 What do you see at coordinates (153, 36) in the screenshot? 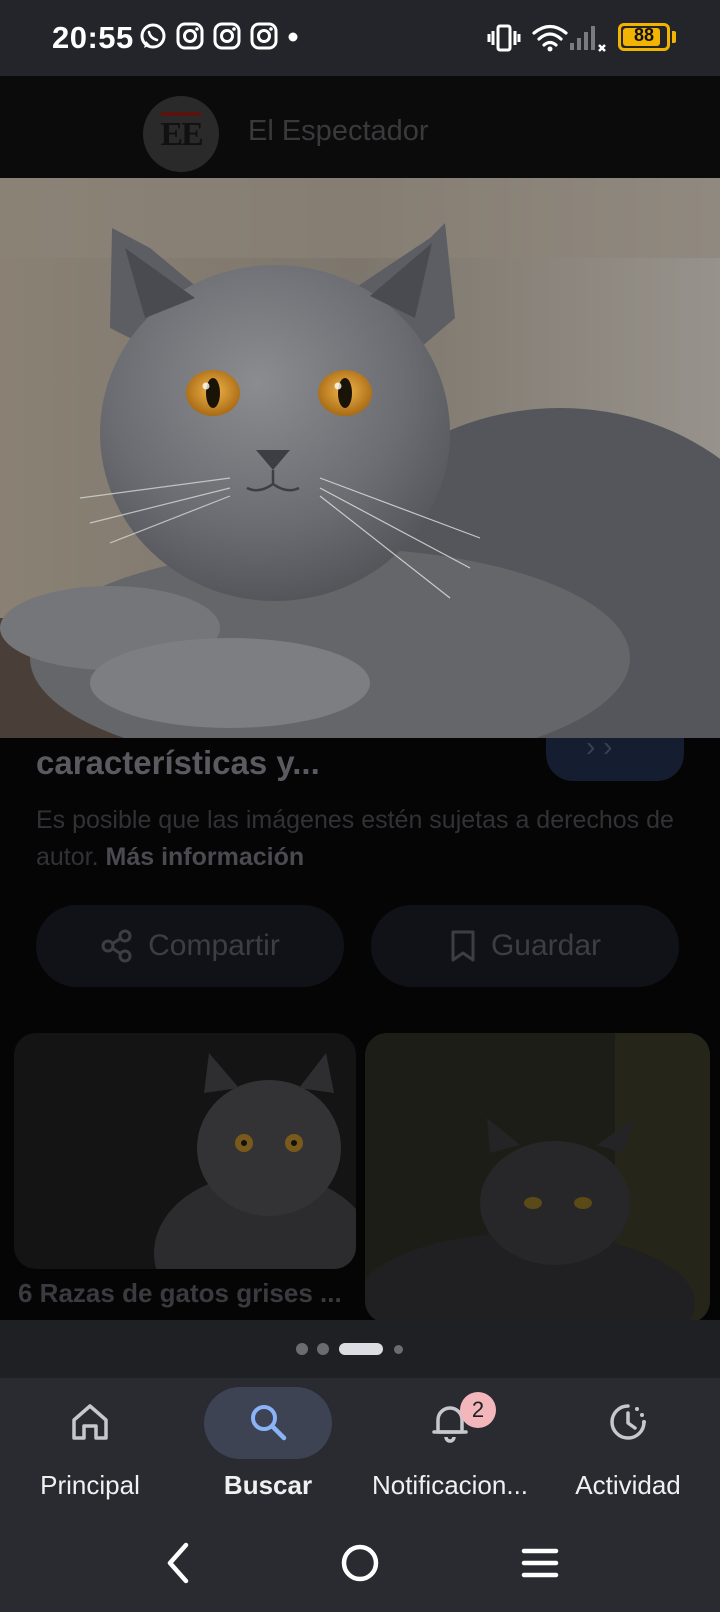
I see `whatsapp-icon` at bounding box center [153, 36].